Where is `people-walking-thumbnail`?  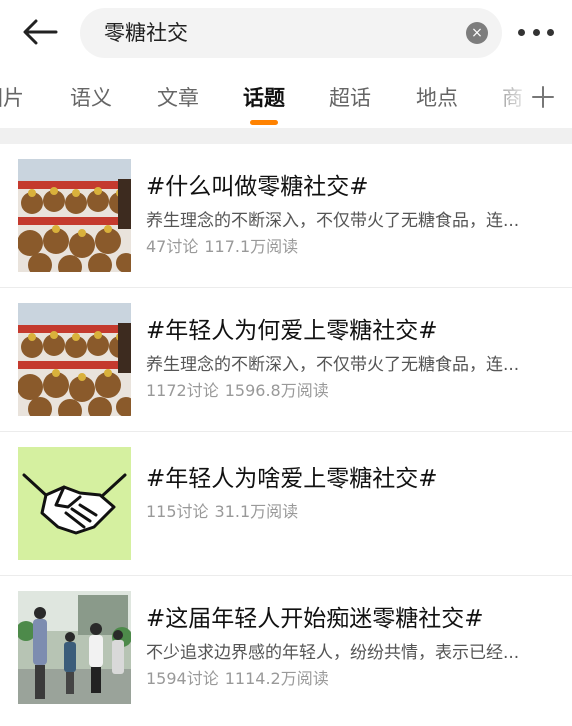 people-walking-thumbnail is located at coordinates (74, 647).